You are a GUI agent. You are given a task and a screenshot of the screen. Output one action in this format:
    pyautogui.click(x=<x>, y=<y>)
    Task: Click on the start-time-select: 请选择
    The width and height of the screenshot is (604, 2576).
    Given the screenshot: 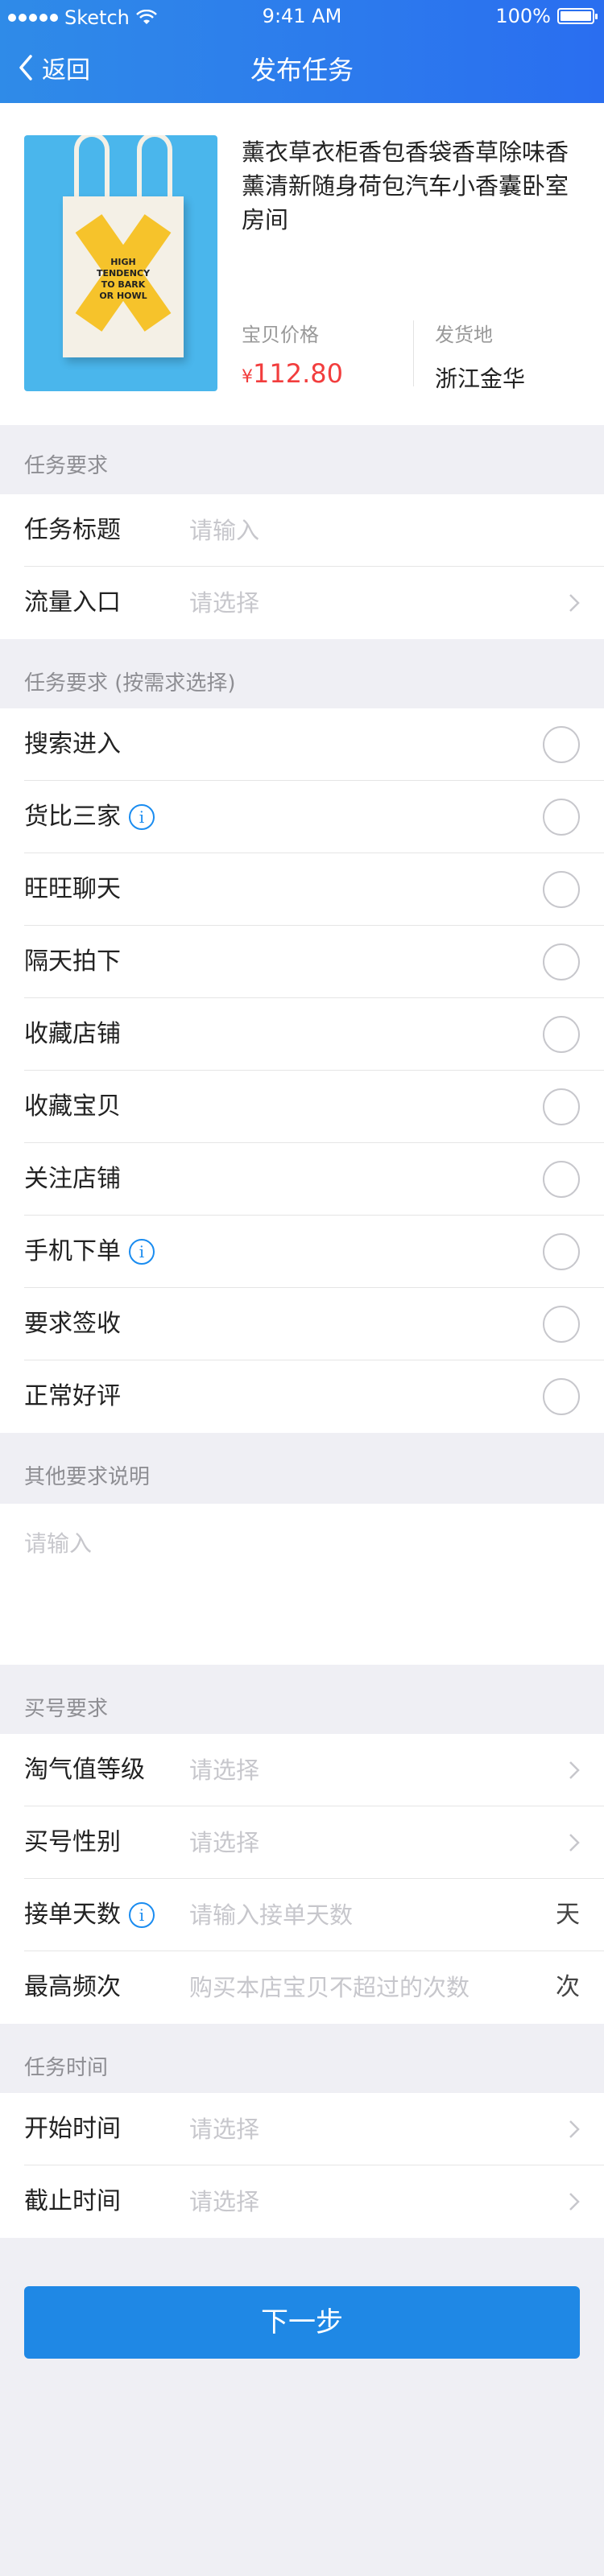 What is the action you would take?
    pyautogui.click(x=224, y=2129)
    